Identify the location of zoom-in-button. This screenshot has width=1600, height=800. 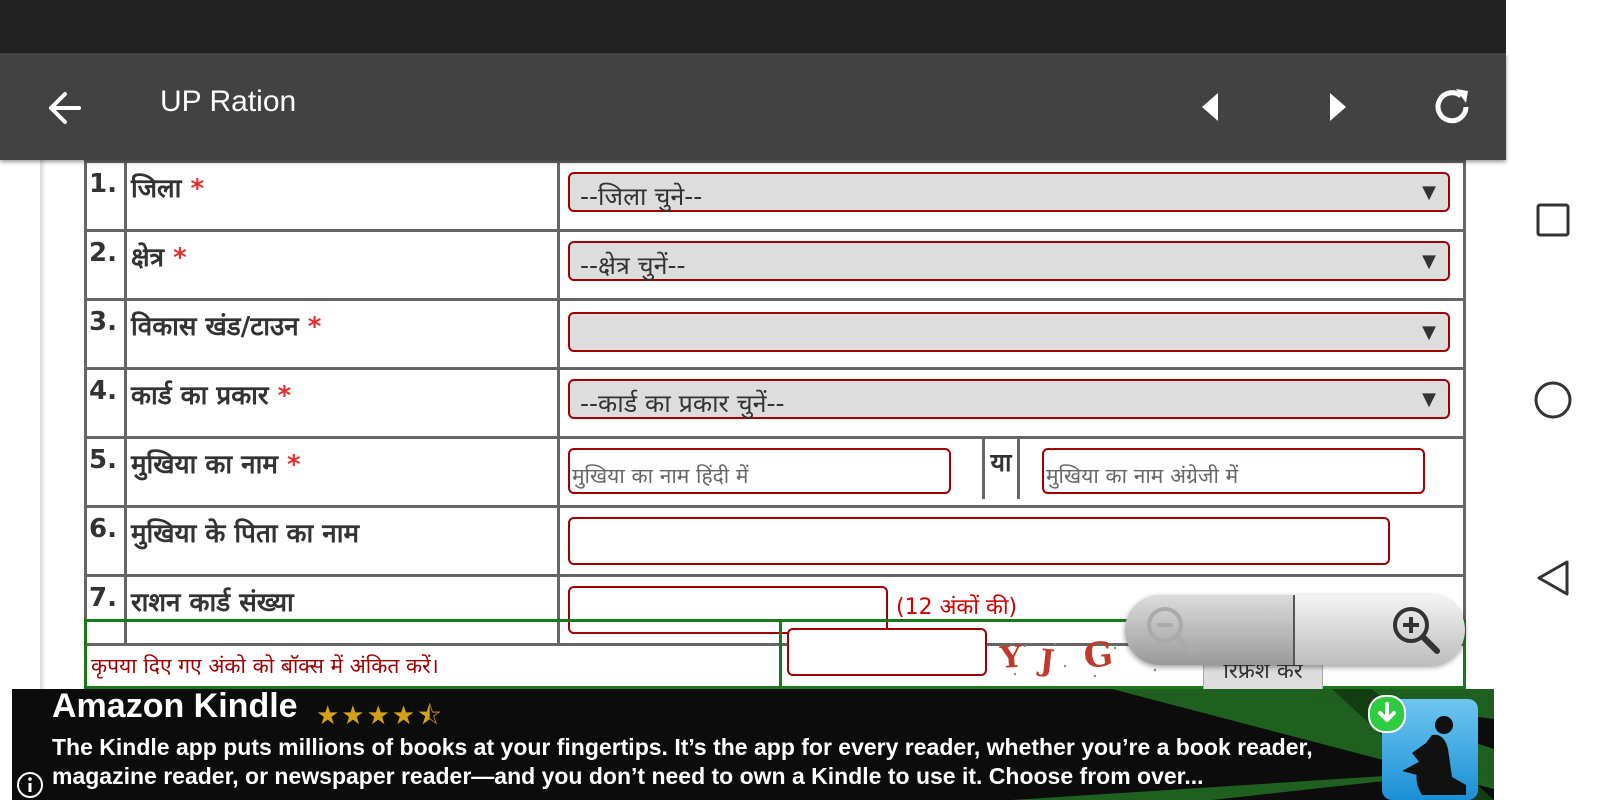
(1416, 630).